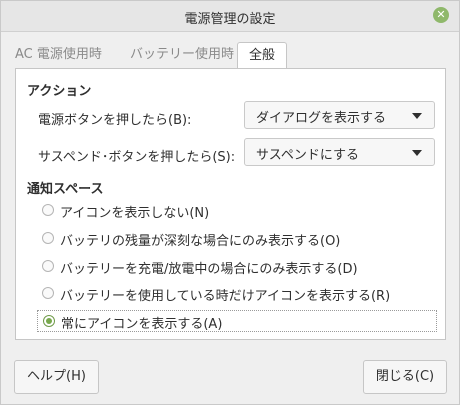 The width and height of the screenshot is (460, 405). Describe the element at coordinates (441, 15) in the screenshot. I see `close-icon: ✕` at that location.